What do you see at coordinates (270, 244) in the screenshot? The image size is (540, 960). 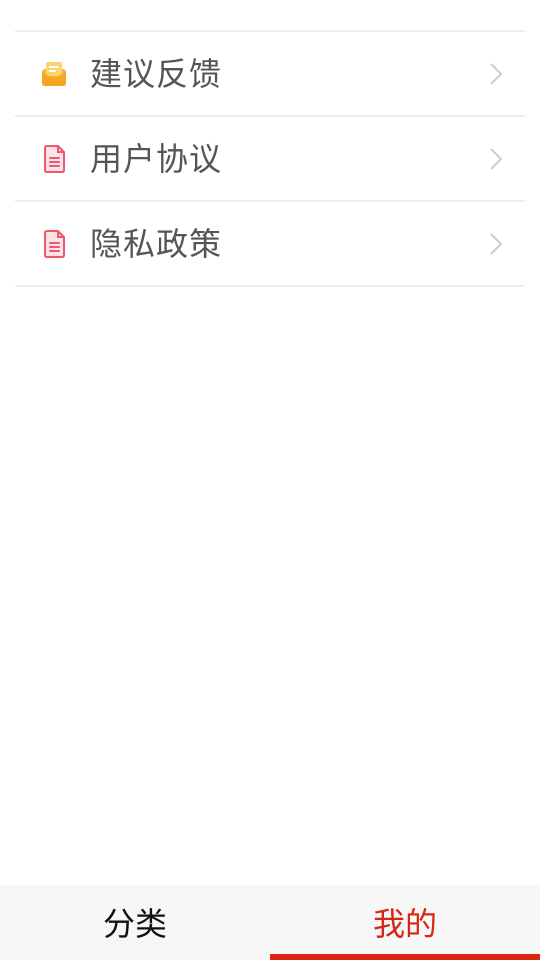 I see `menu-item-privacy-policy: 隐私政策` at bounding box center [270, 244].